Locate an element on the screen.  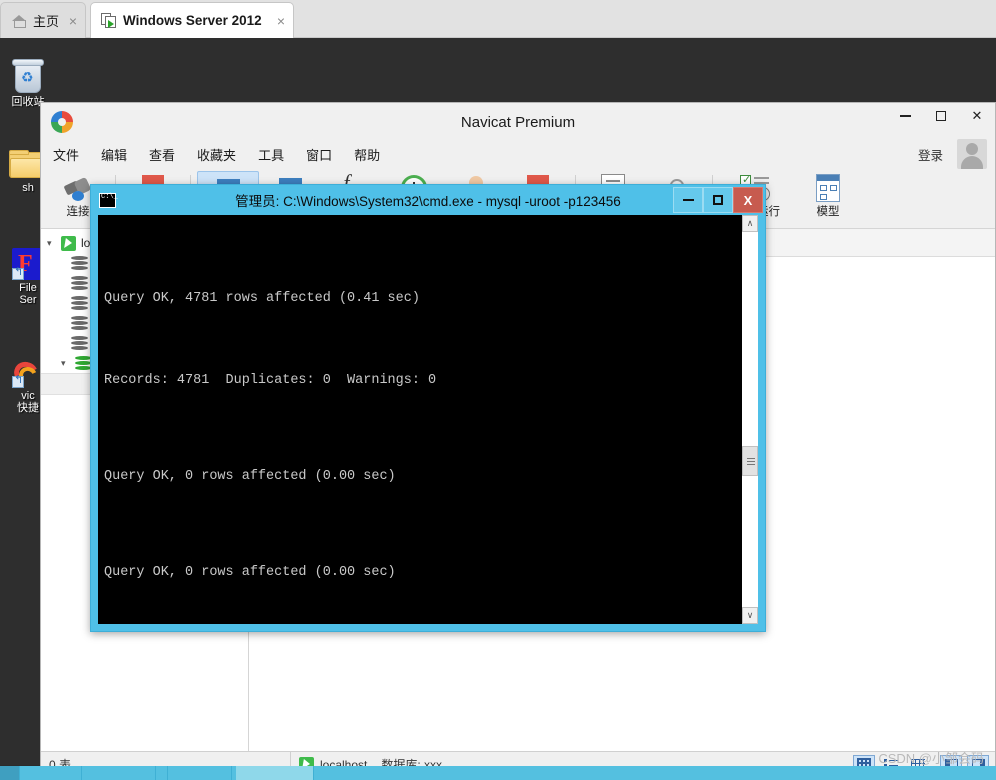
maximize-button is located at coordinates (718, 200).